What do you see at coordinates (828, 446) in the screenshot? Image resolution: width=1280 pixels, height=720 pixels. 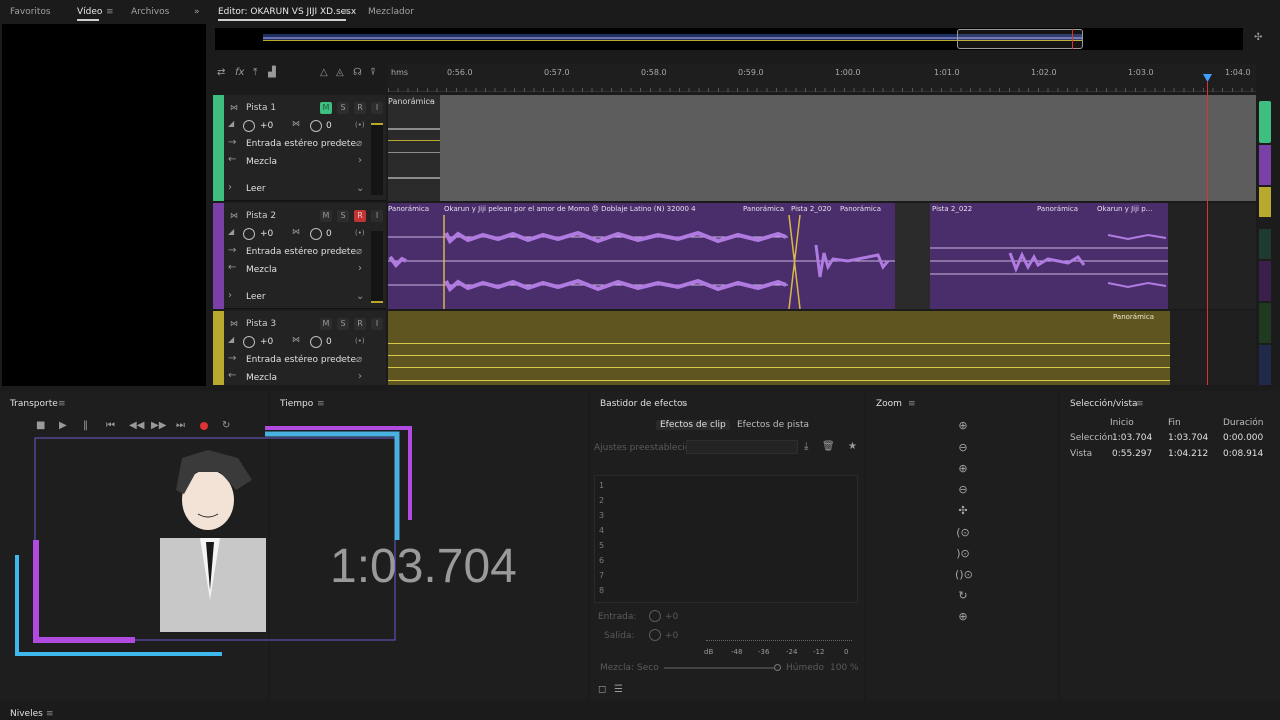 I see `delete-preset-icon: 🗑` at bounding box center [828, 446].